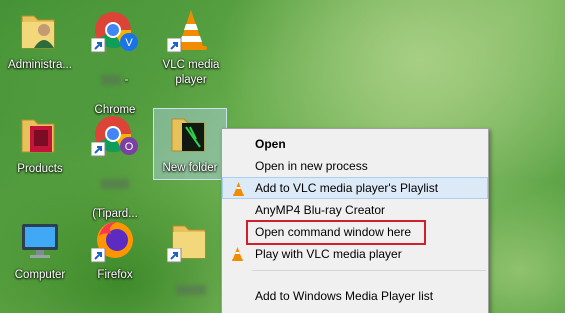 Image resolution: width=565 pixels, height=313 pixels. Describe the element at coordinates (347, 188) in the screenshot. I see `menu-item-label: Add to VLC media player's Playlist` at that location.